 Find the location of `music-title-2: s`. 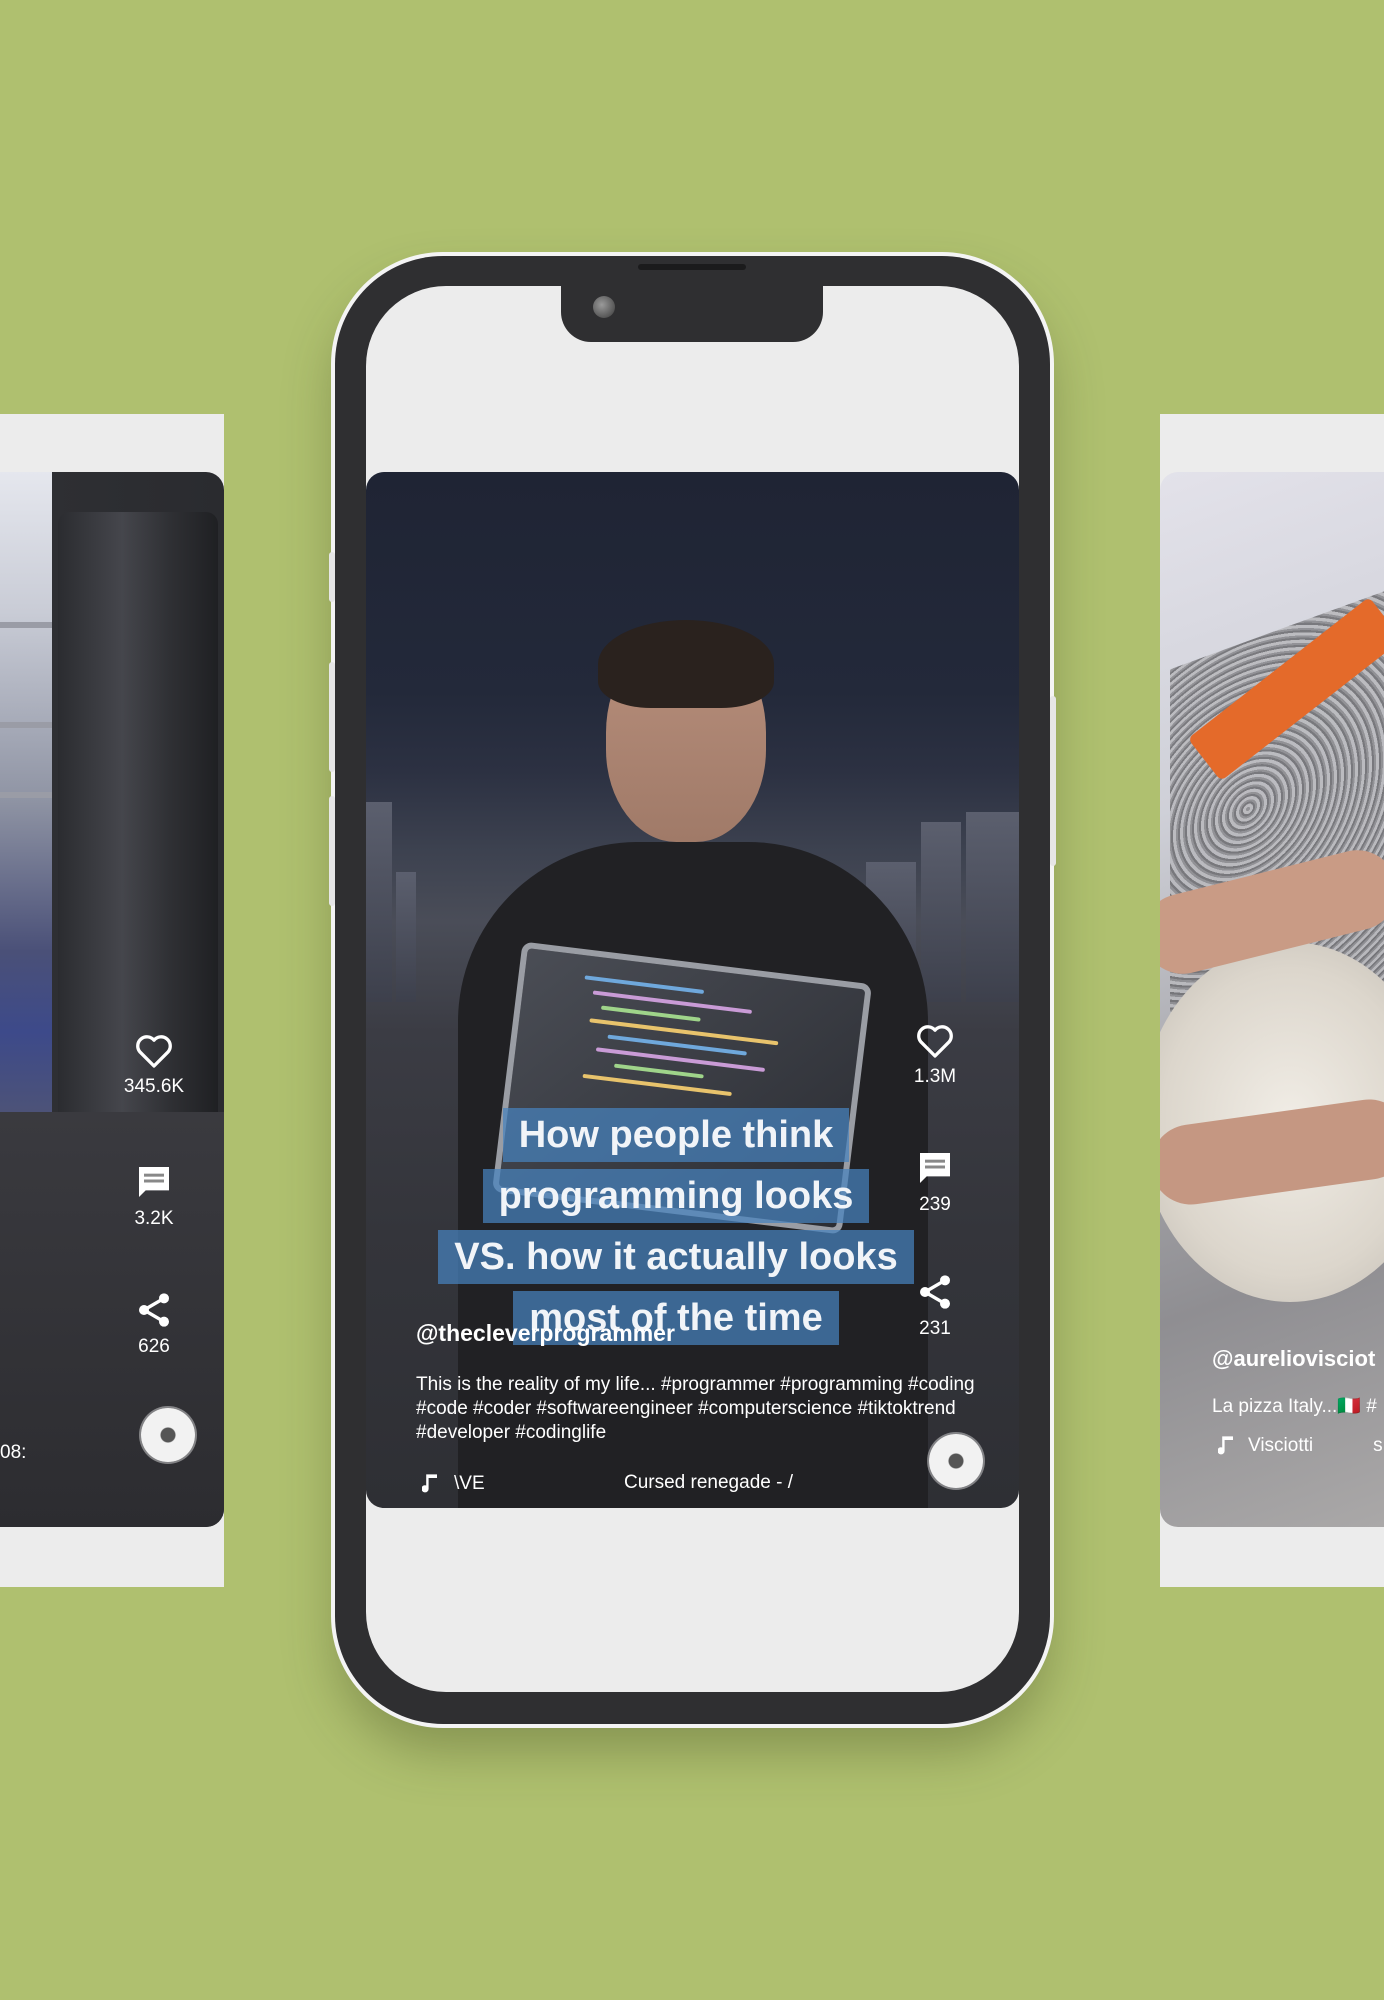

music-title-2: s is located at coordinates (1378, 1445).